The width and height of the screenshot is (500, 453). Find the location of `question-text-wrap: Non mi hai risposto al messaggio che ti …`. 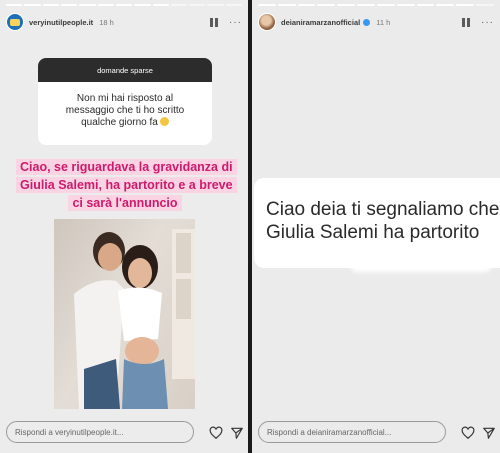

question-text-wrap: Non mi hai risposto al messaggio che ti … is located at coordinates (125, 105).